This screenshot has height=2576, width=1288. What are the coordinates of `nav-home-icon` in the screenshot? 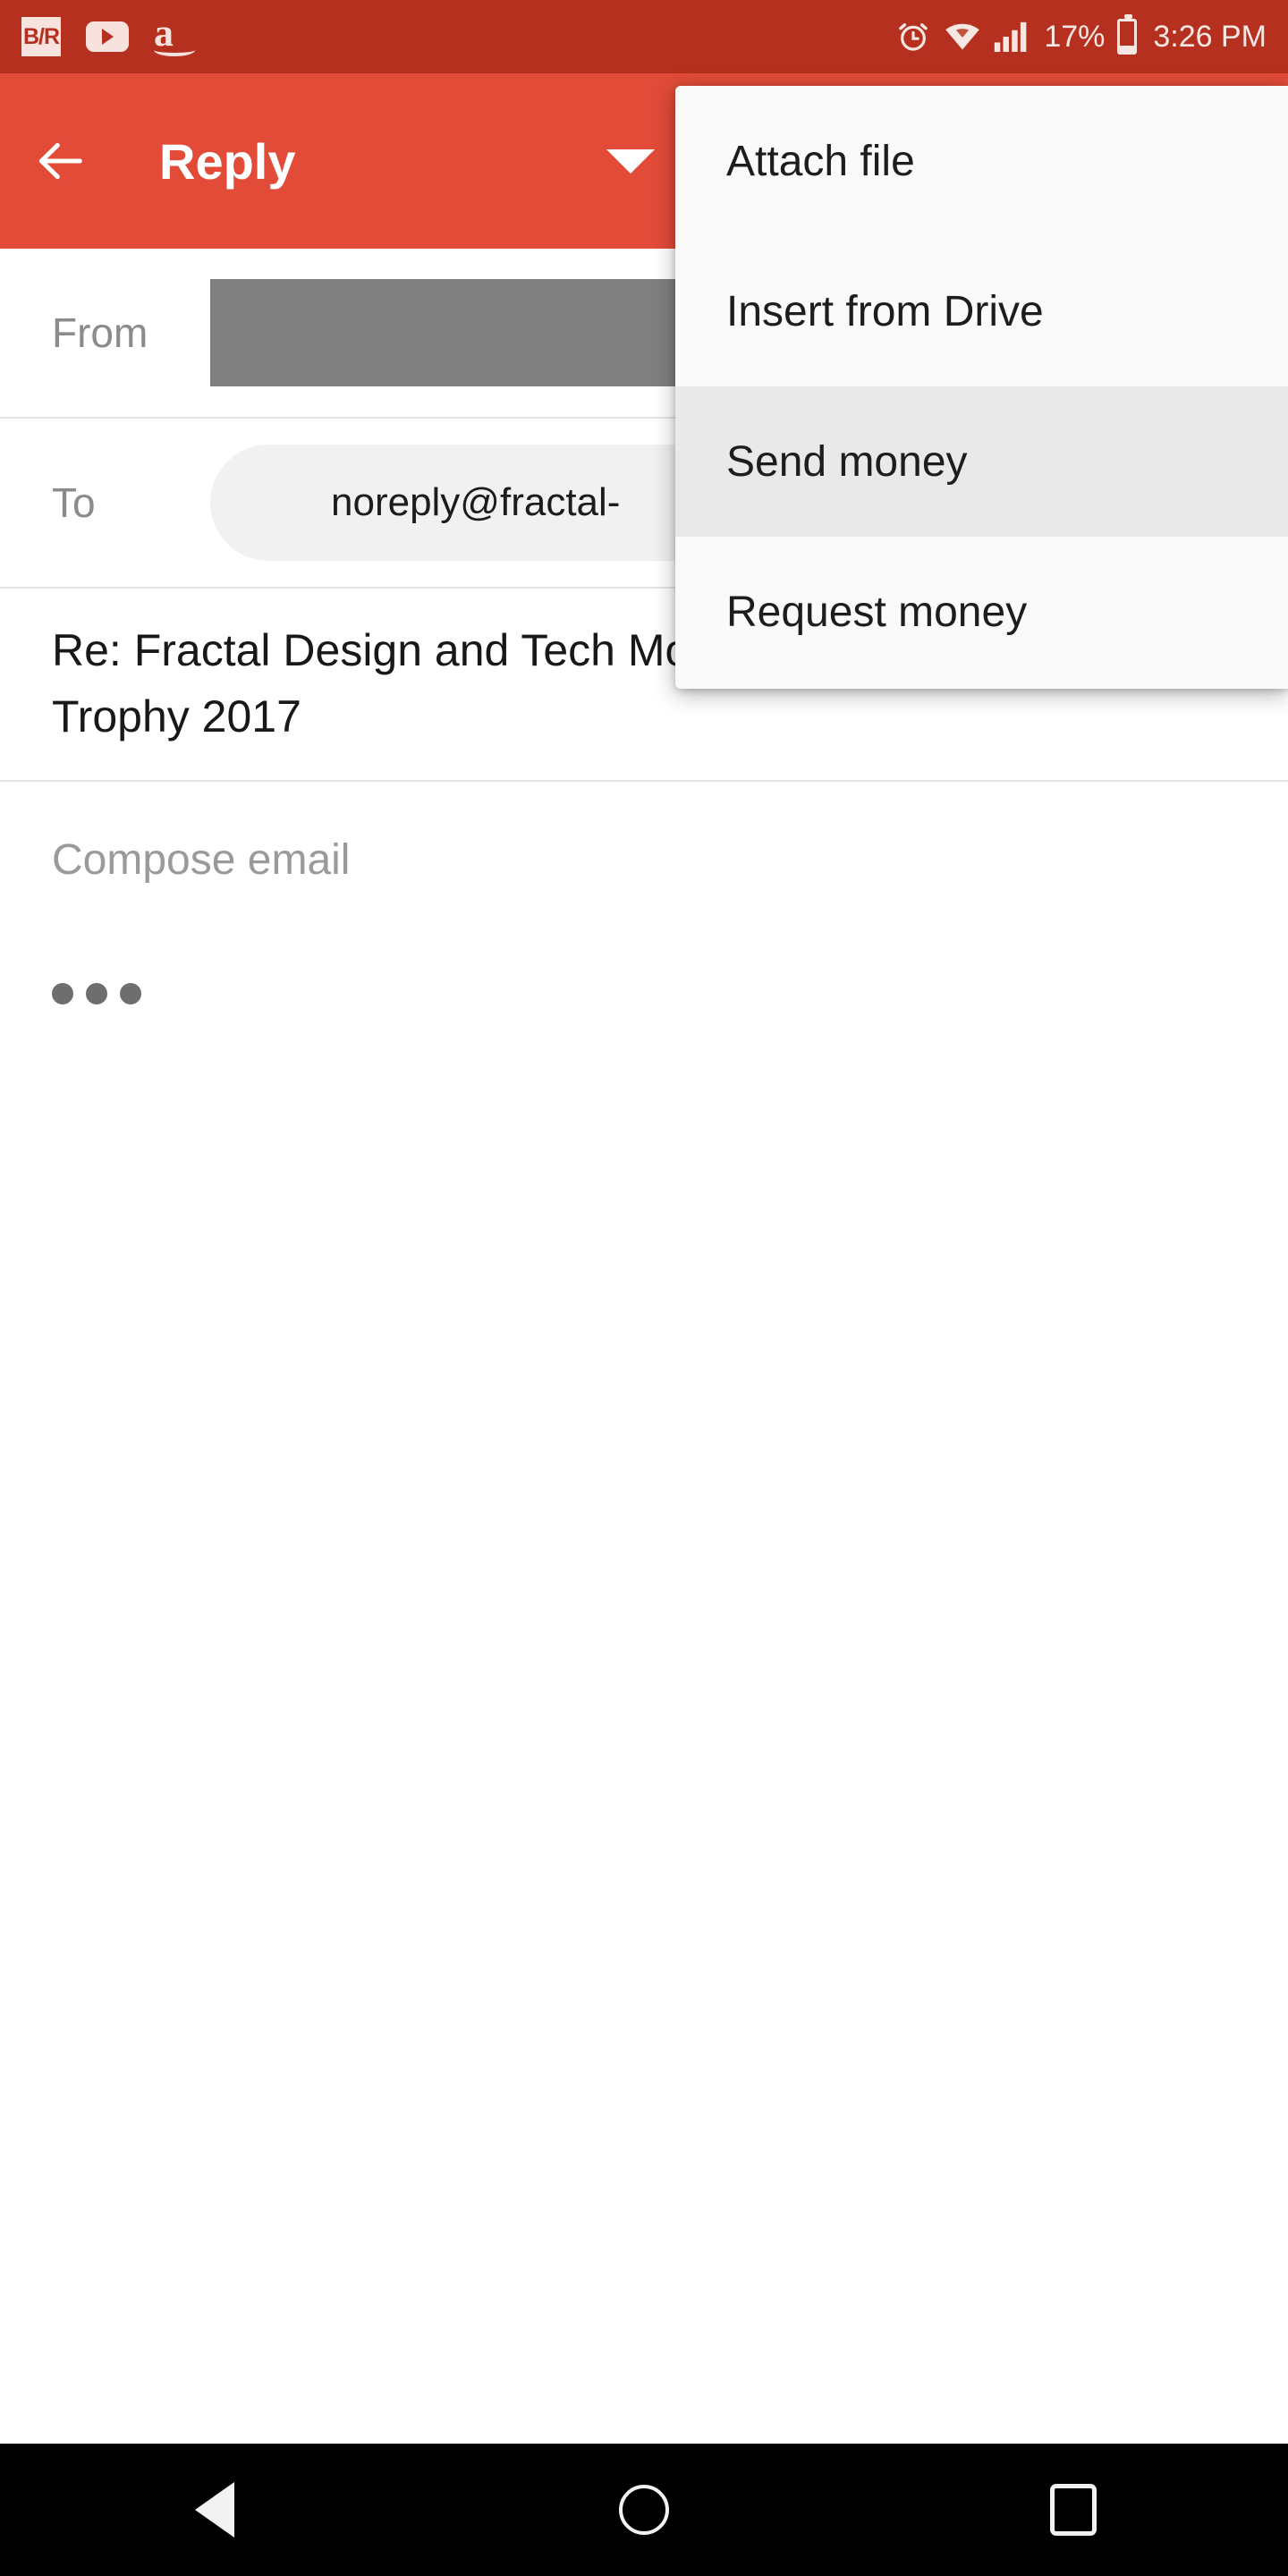 It's located at (644, 2510).